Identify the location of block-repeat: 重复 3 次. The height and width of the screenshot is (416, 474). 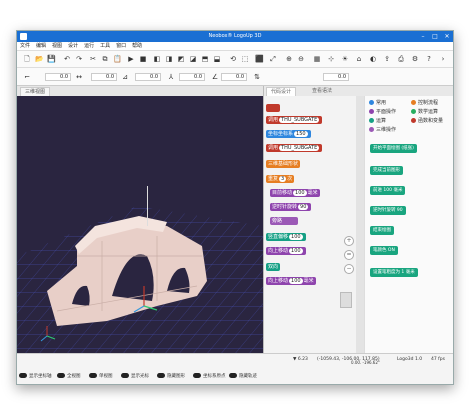
(280, 179).